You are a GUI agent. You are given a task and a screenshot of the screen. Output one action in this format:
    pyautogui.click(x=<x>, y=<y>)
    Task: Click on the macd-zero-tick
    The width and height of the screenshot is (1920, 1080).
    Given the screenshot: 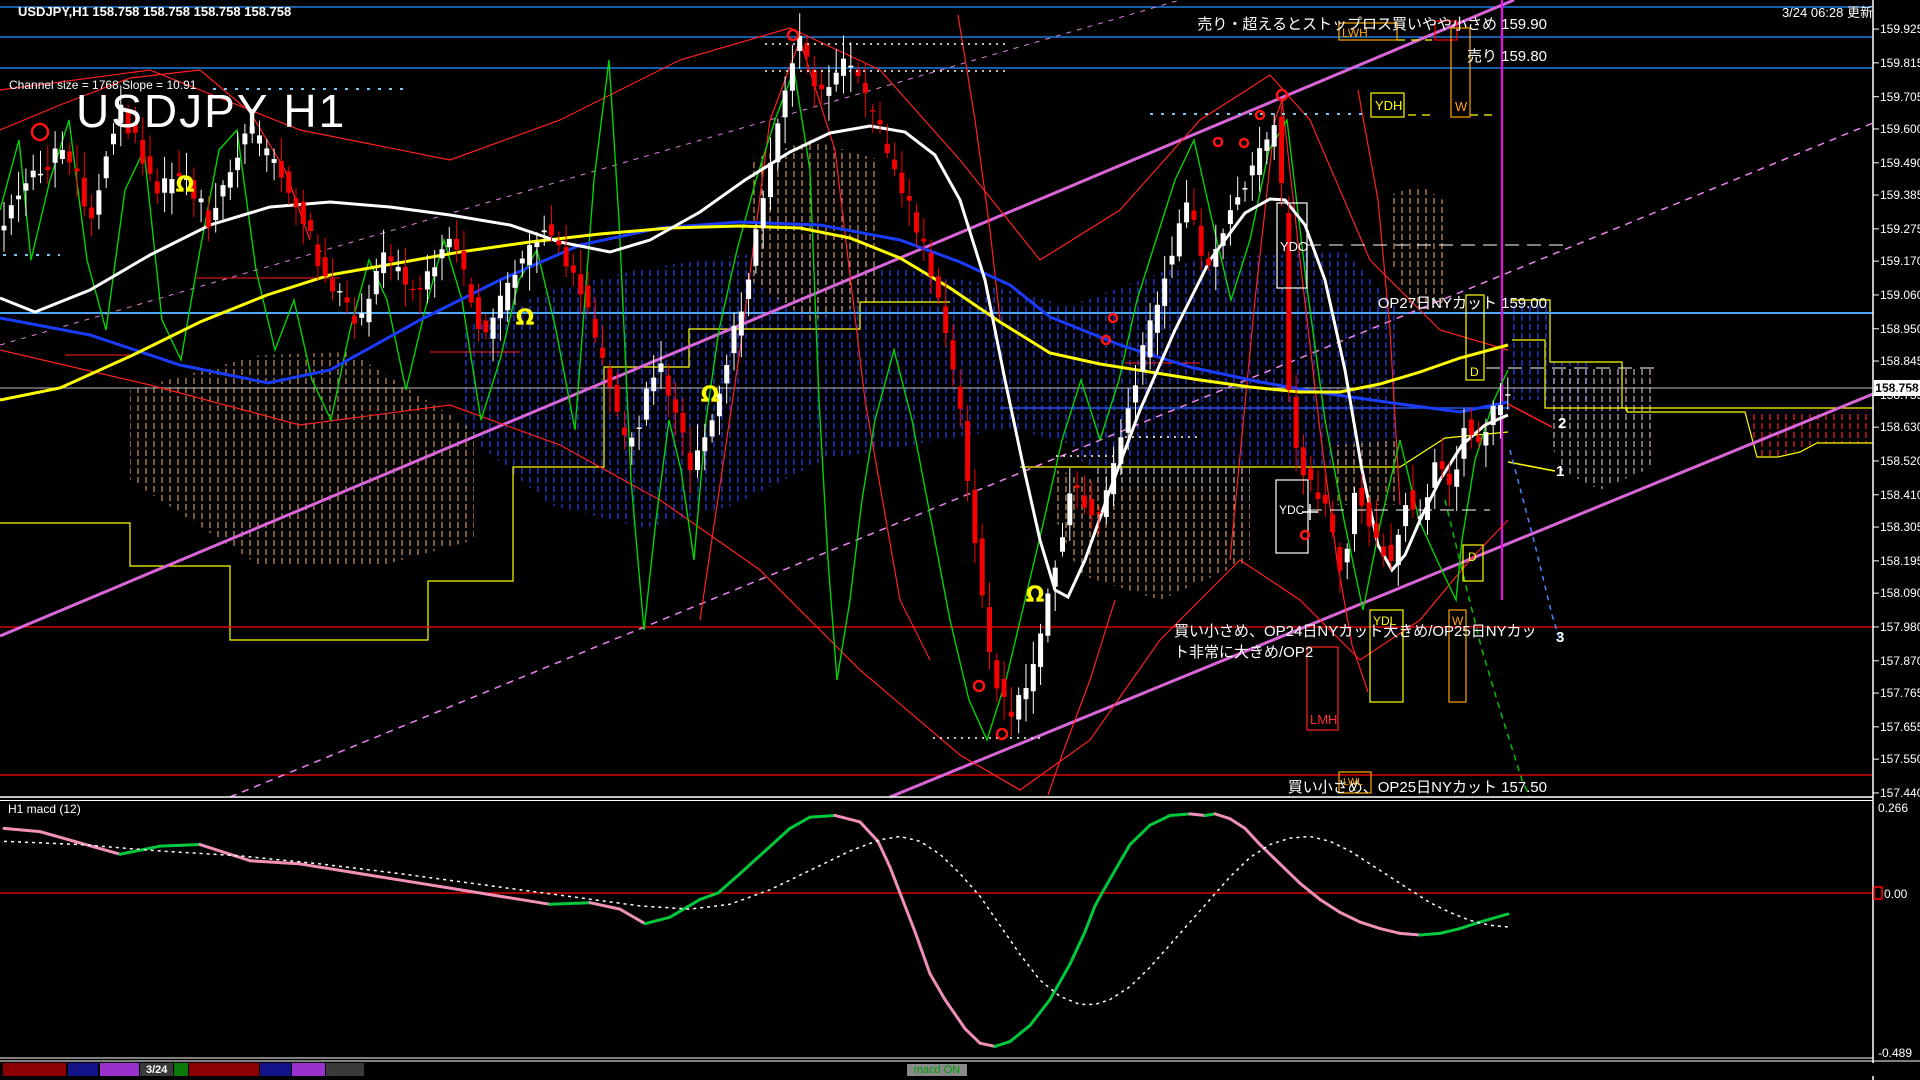 What is the action you would take?
    pyautogui.click(x=1878, y=893)
    